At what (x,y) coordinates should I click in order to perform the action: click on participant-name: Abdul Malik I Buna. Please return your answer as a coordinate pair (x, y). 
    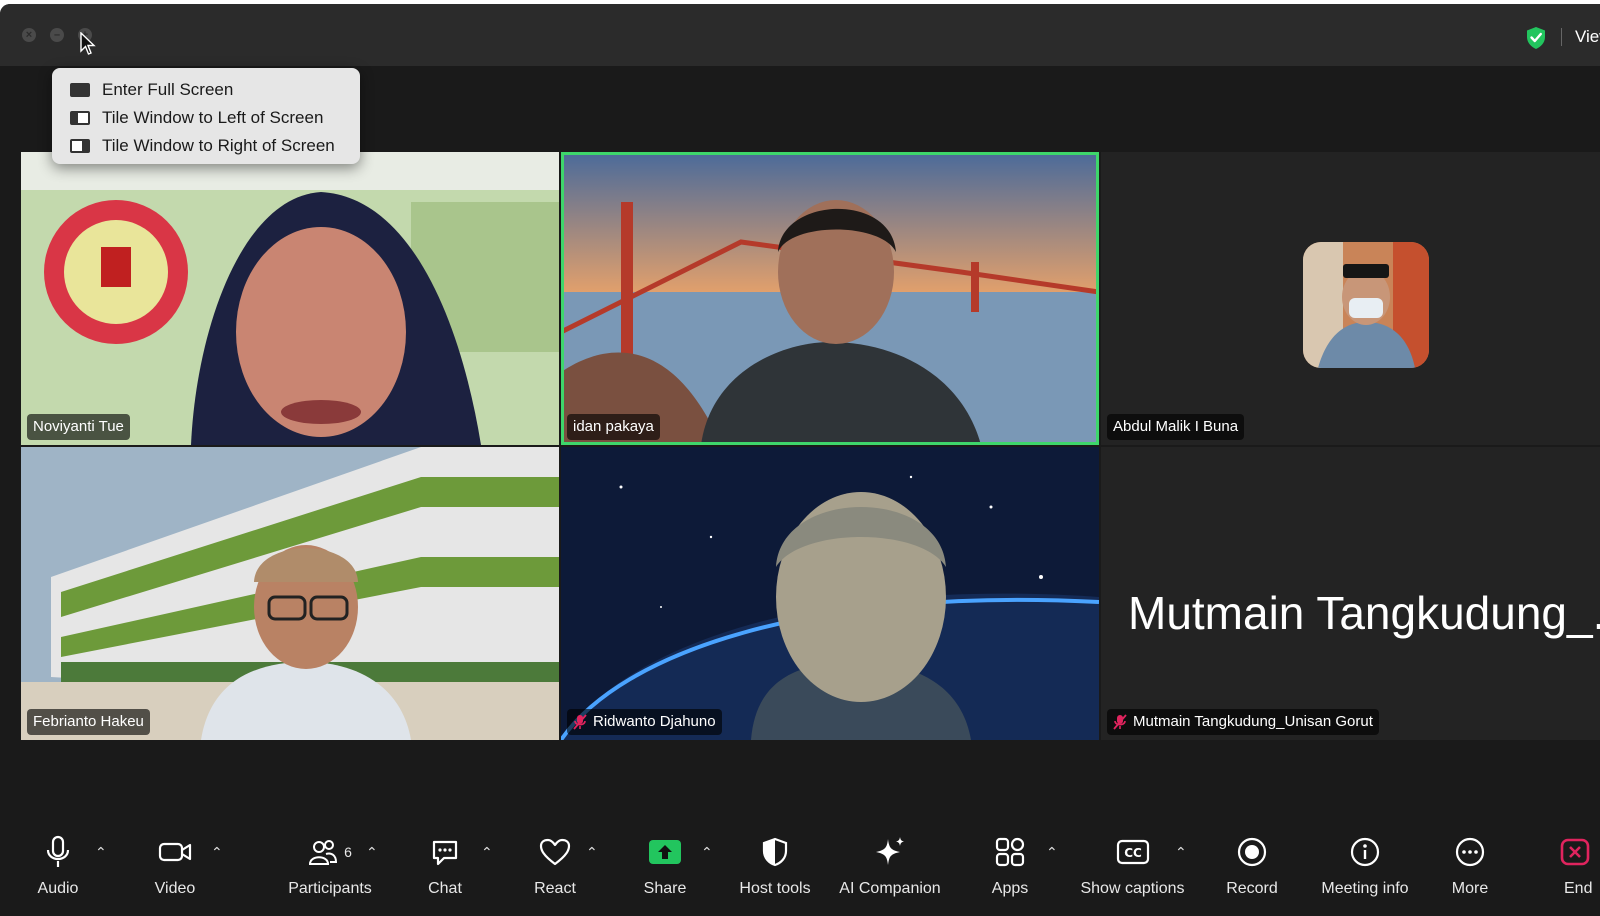
    Looking at the image, I should click on (1176, 426).